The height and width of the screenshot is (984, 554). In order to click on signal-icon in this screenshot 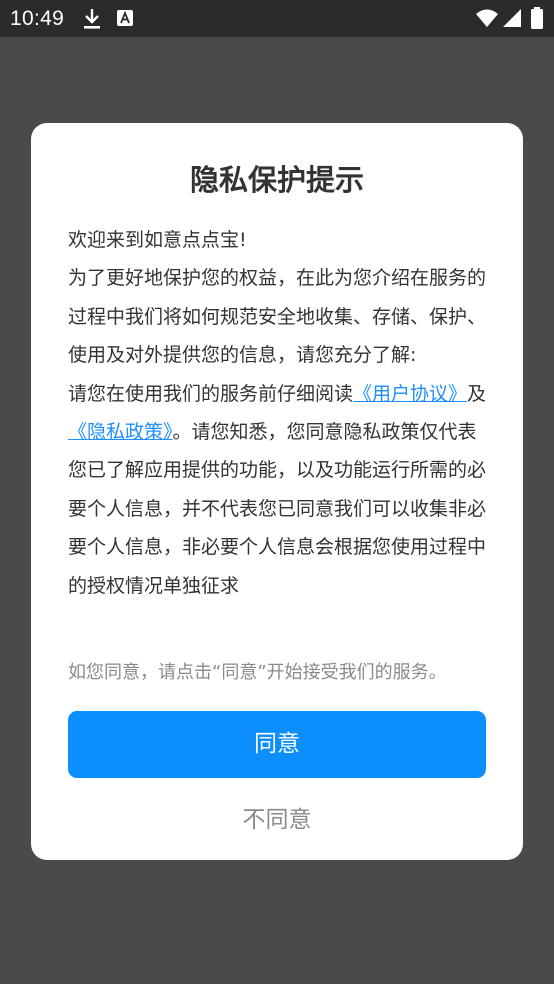, I will do `click(512, 18)`.